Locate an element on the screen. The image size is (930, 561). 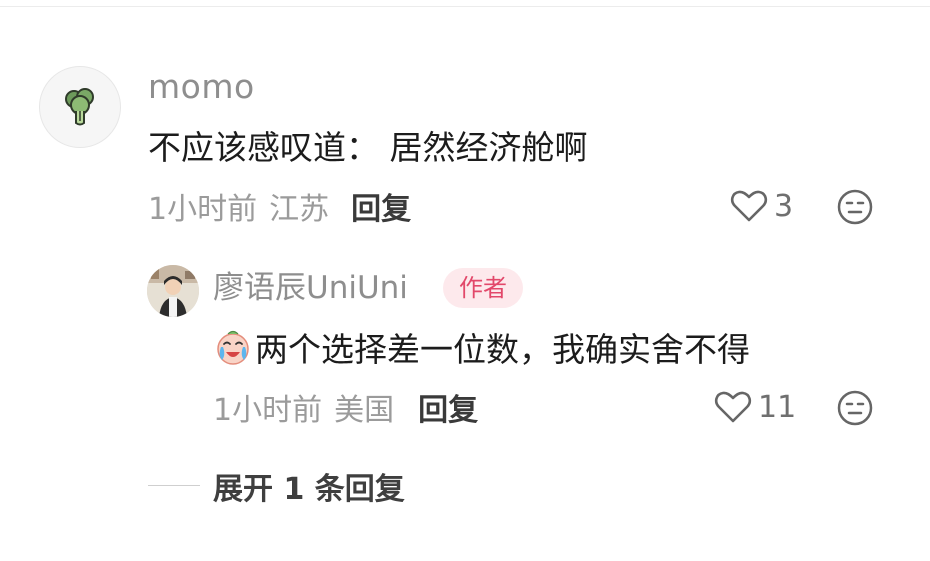
comment-location: 江苏 is located at coordinates (299, 209).